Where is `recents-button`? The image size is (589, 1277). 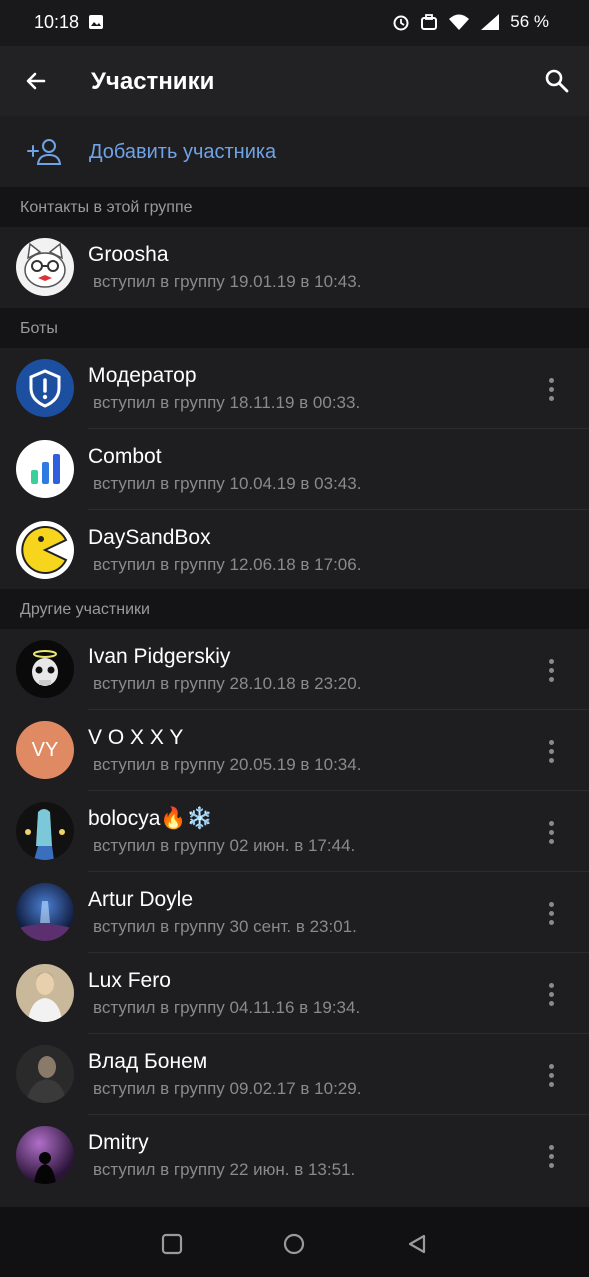
recents-button is located at coordinates (172, 1244).